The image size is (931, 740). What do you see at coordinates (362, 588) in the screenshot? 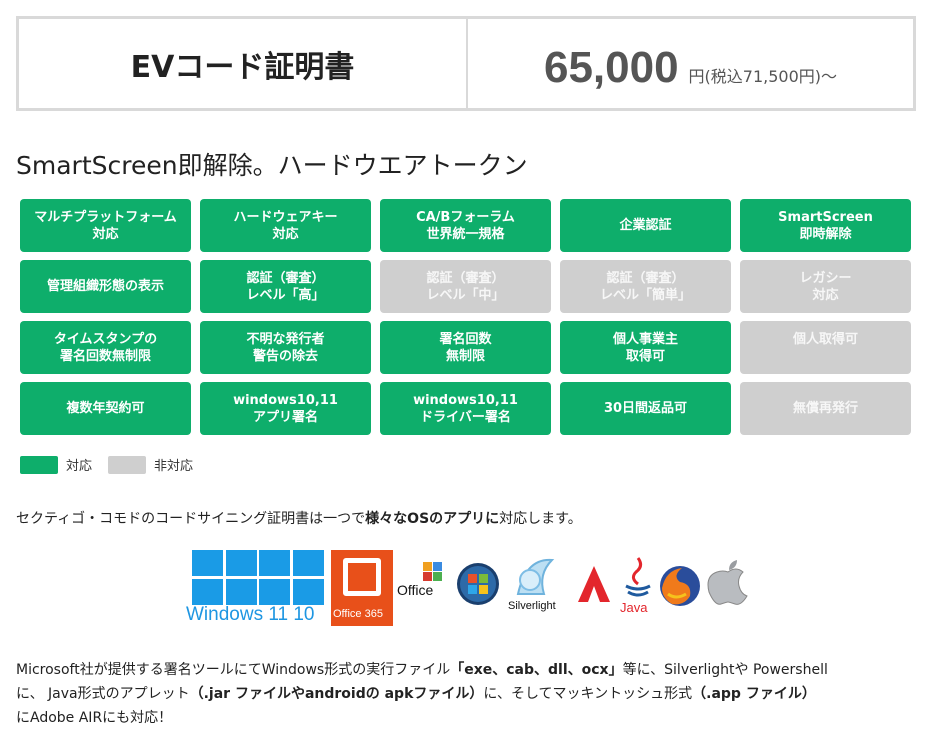
I see `office365-logo-icon: Office 365` at bounding box center [362, 588].